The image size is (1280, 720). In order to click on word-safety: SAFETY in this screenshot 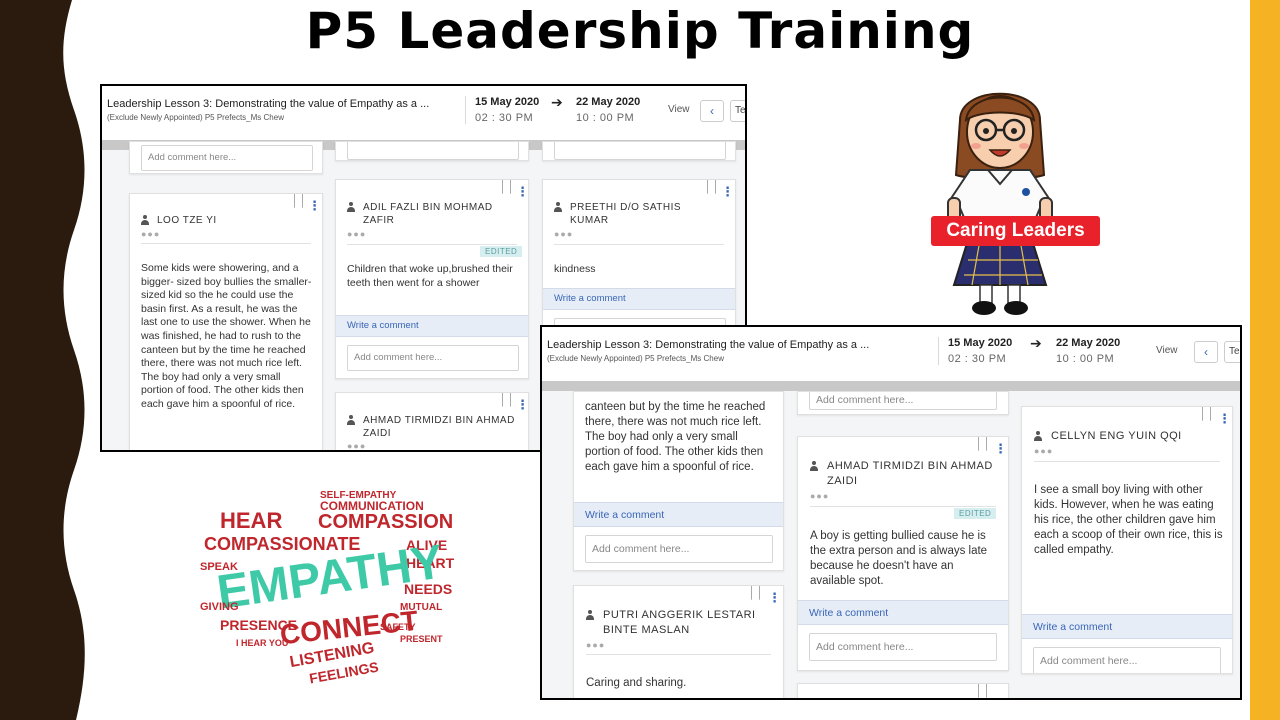, I will do `click(398, 627)`.